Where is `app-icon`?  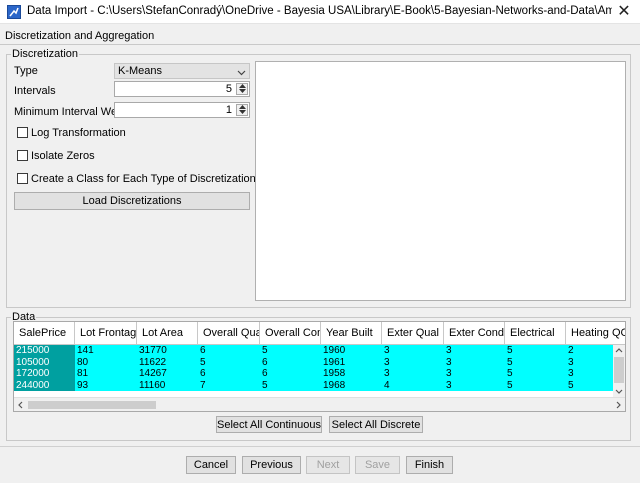
app-icon is located at coordinates (14, 12).